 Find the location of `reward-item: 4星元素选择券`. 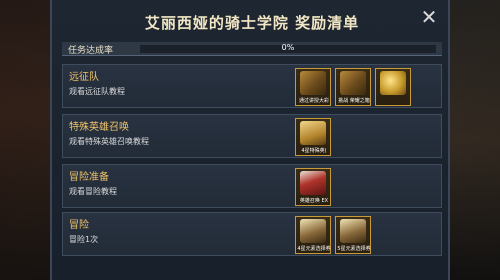

reward-item: 4星元素选择券 is located at coordinates (313, 235).